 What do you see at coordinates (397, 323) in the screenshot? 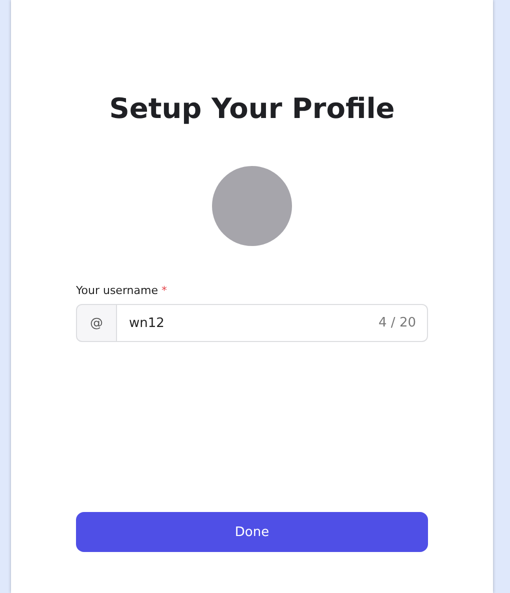
I see `character-counter: 4 / 20` at bounding box center [397, 323].